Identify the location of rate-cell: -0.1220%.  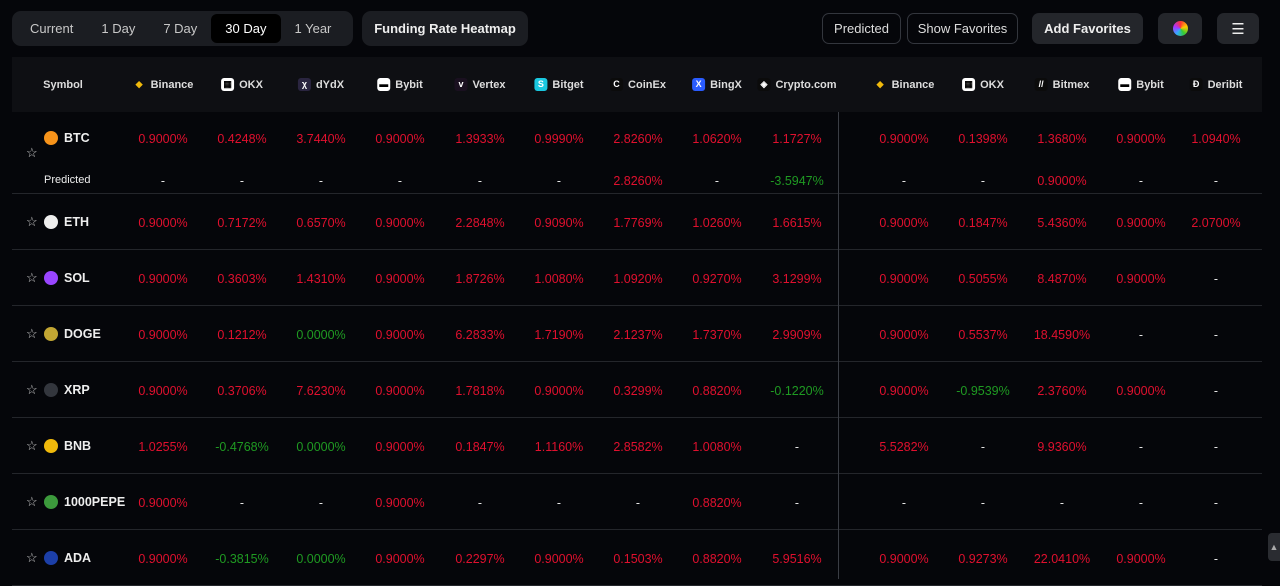
(797, 391).